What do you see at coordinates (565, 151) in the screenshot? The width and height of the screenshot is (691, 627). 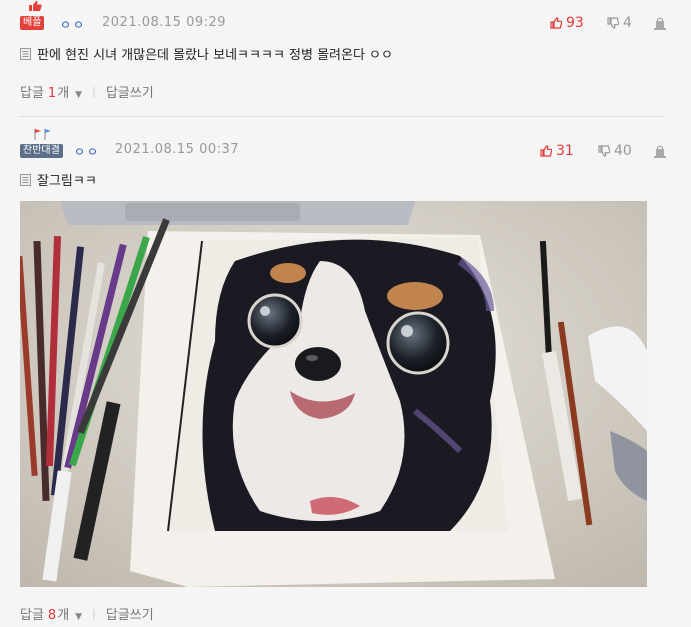 I see `upvote-count: 31` at bounding box center [565, 151].